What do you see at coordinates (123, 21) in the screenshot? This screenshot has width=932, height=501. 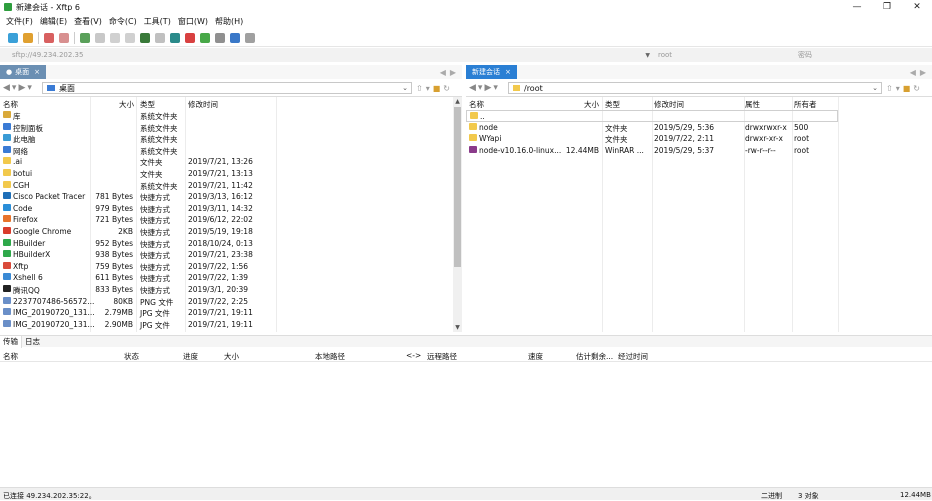 I see `menu-command: 命令(C)` at bounding box center [123, 21].